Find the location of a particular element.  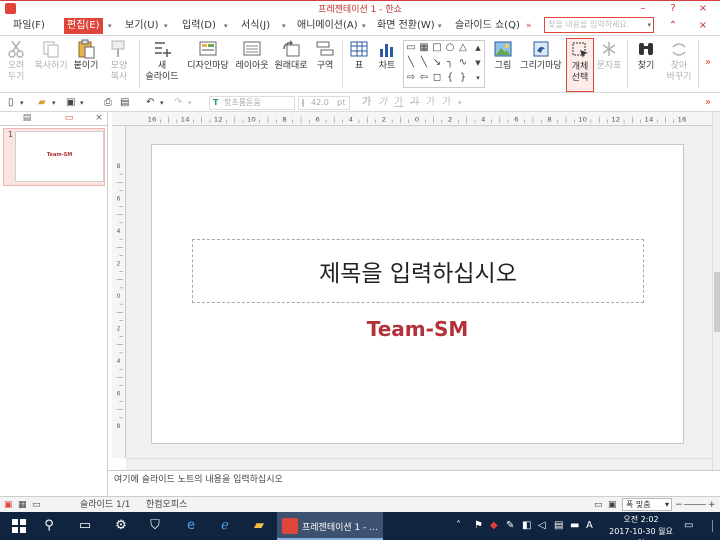

open-folder-icon: ▰ is located at coordinates (42, 103).